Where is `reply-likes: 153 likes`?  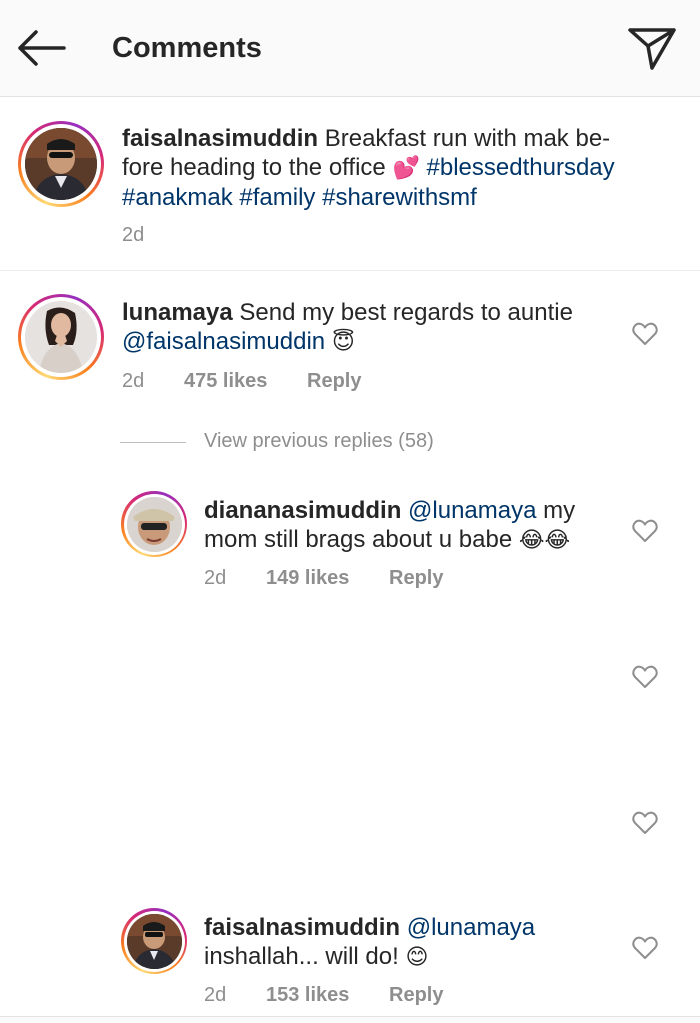 reply-likes: 153 likes is located at coordinates (307, 995).